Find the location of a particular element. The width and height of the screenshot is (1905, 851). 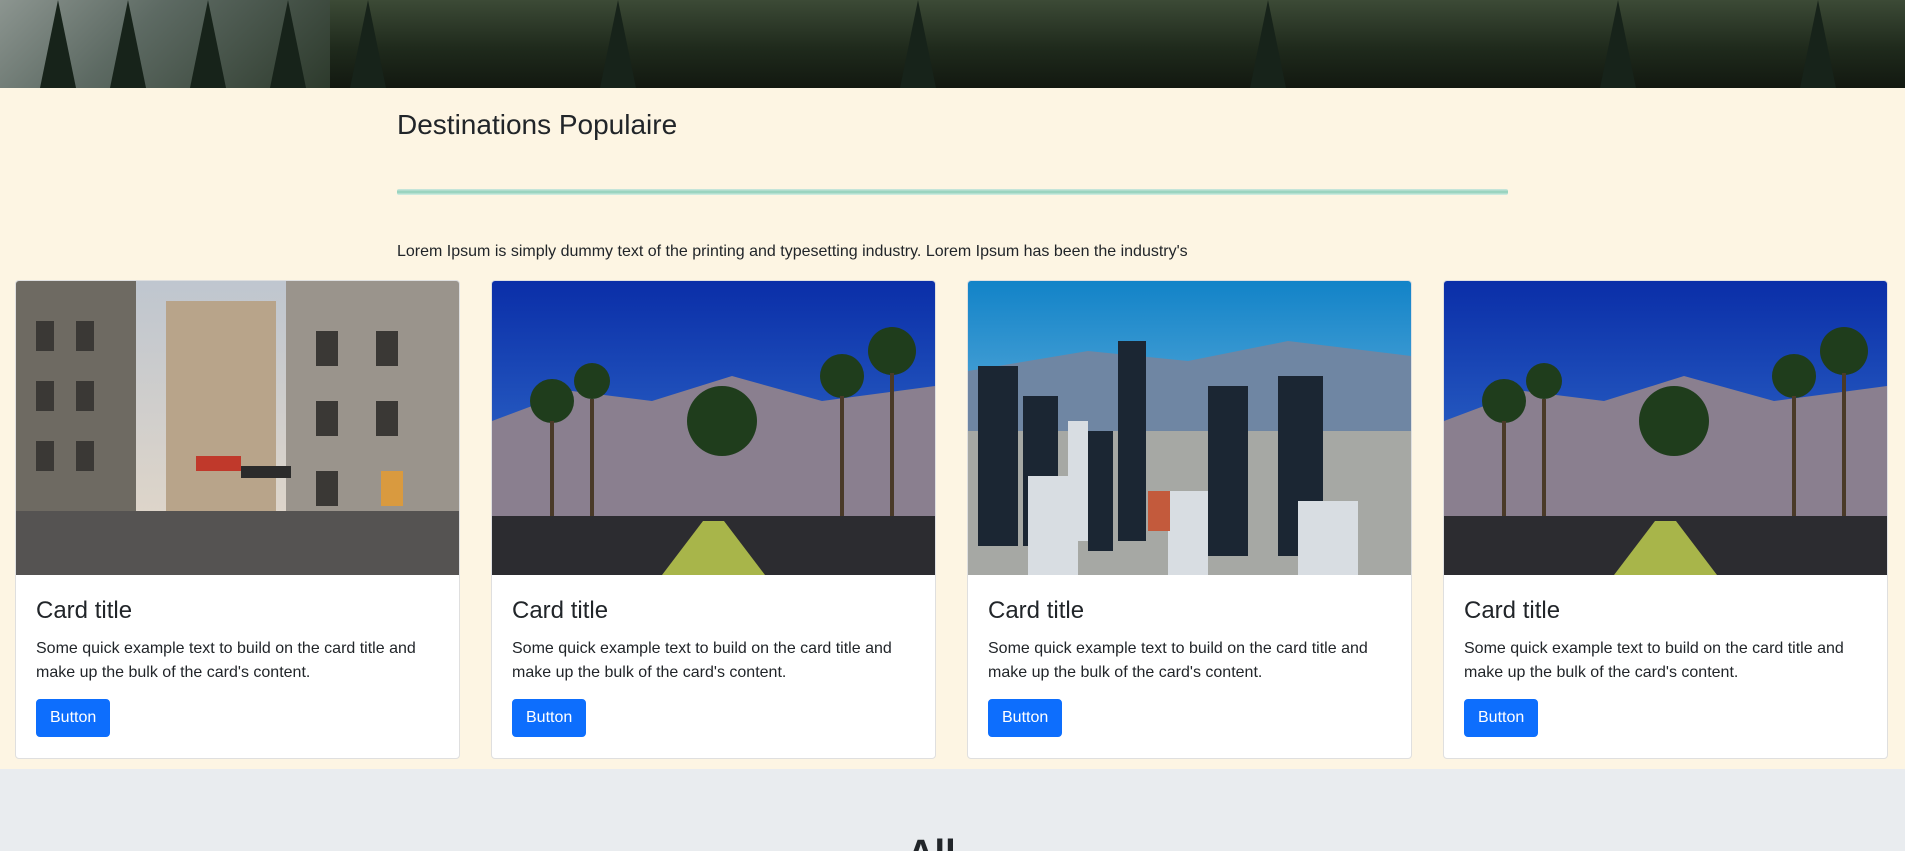

section-title: Destinations Populaire is located at coordinates (537, 124).